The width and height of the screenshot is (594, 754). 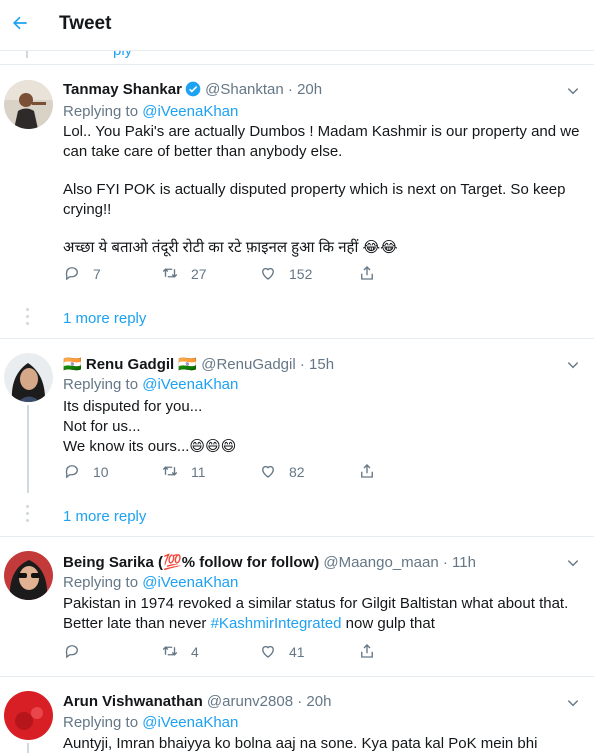 I want to click on handle: @Maango_maan, so click(x=380, y=562).